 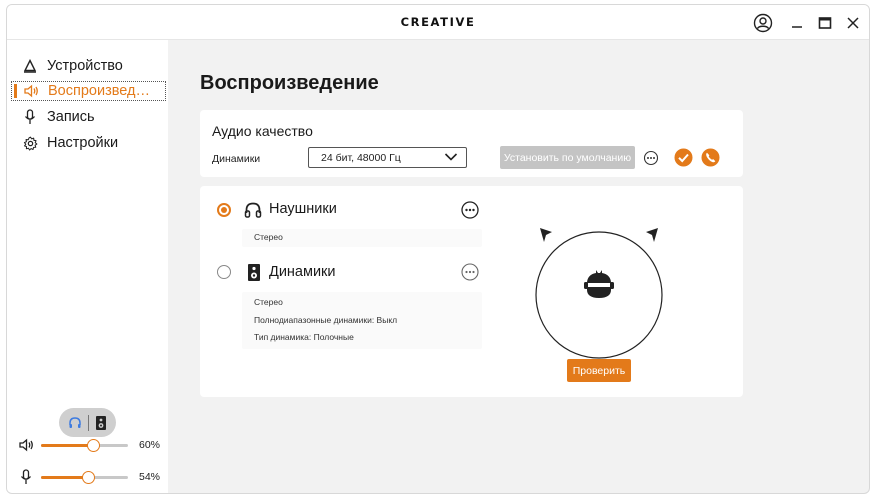 I want to click on title-bar: CREATIVE, so click(x=438, y=22).